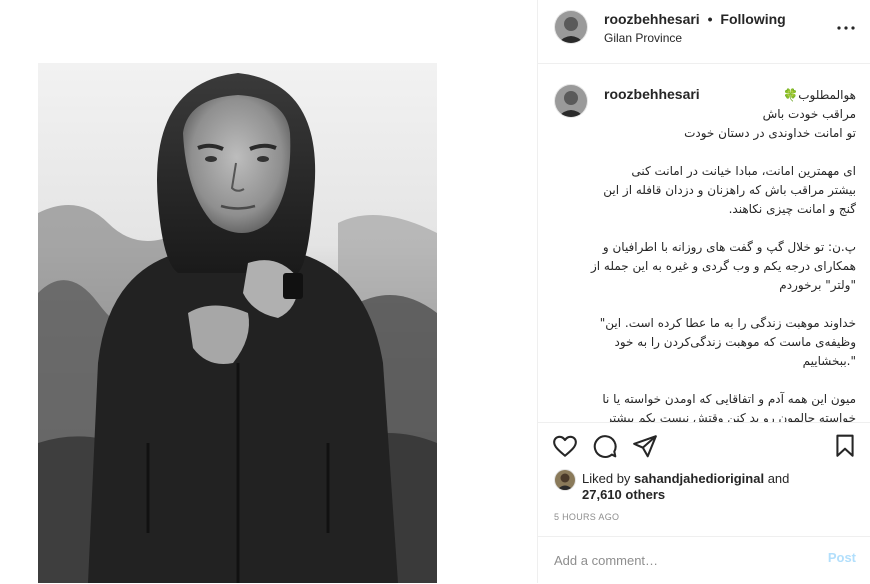 Image resolution: width=870 pixels, height=584 pixels. I want to click on comment-button, so click(605, 446).